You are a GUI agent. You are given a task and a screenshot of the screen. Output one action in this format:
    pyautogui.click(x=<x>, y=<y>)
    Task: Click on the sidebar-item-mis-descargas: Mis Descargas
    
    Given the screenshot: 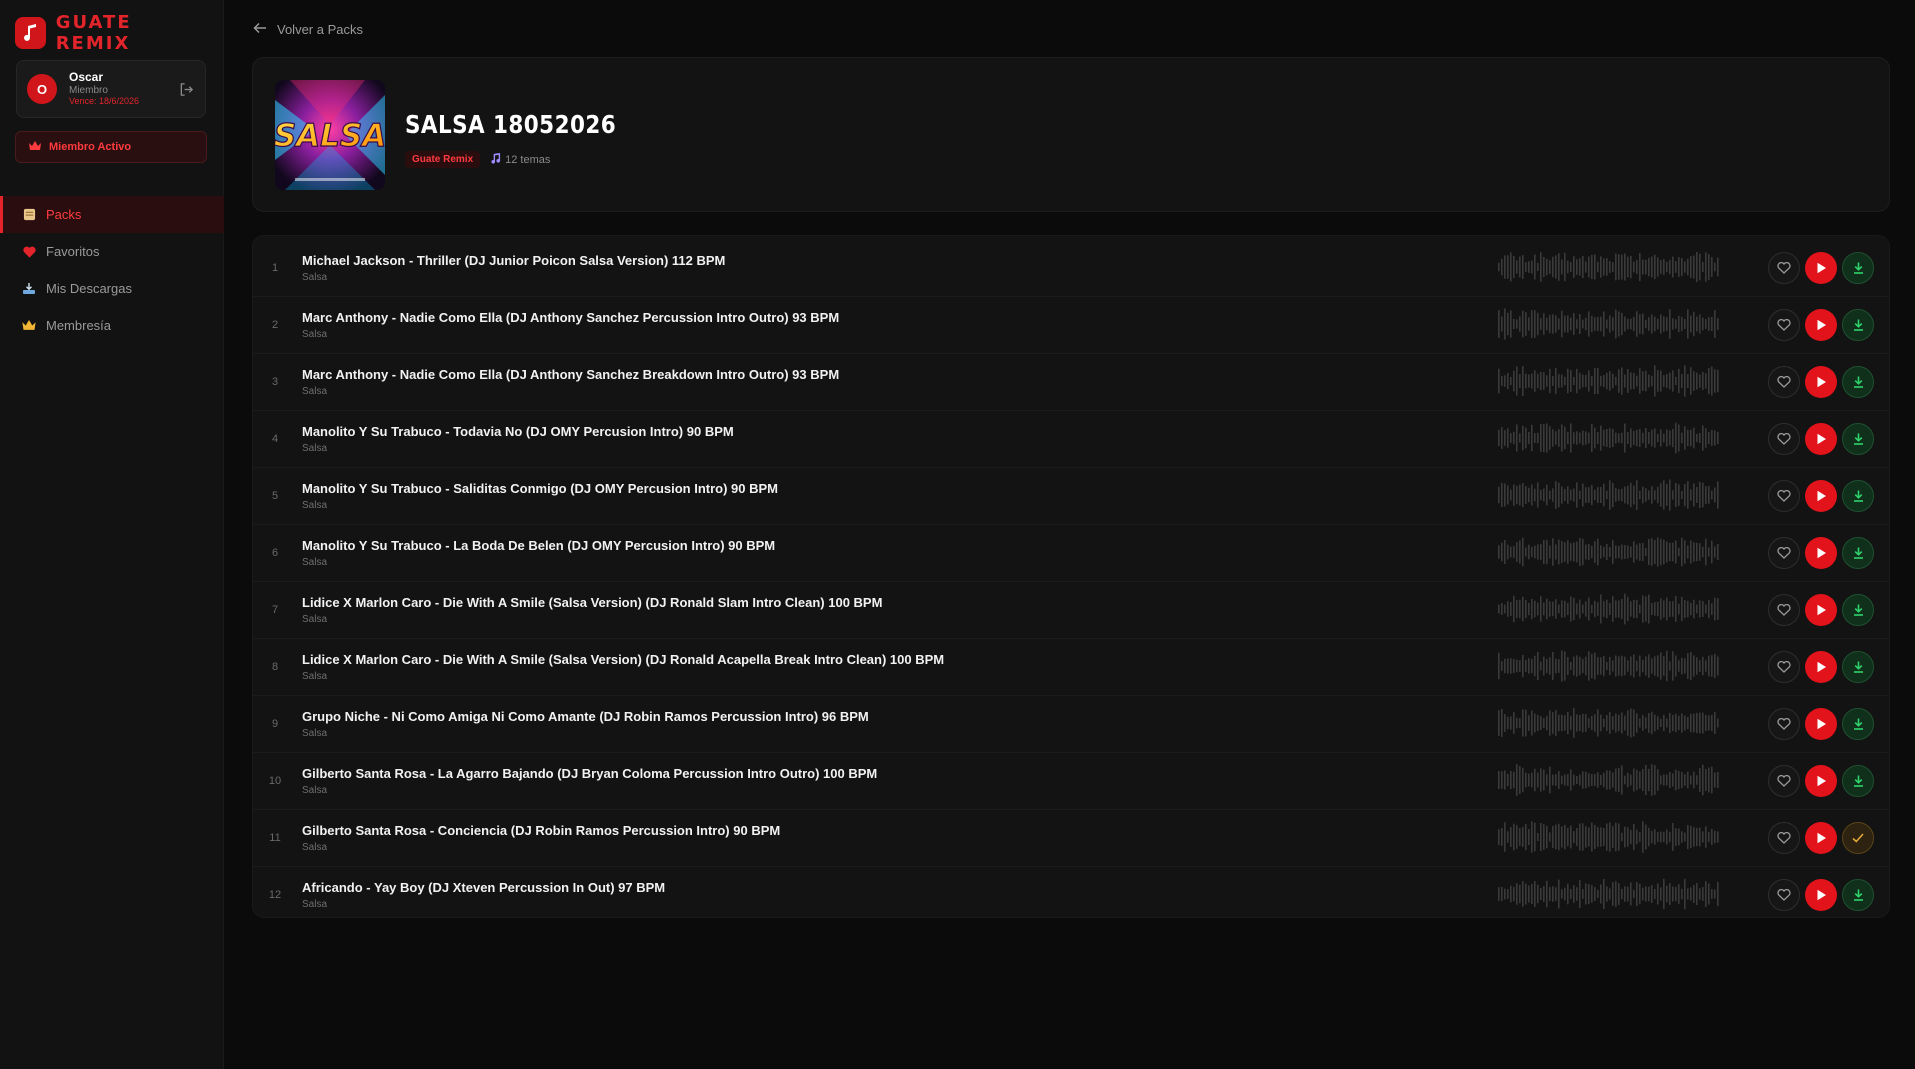 What is the action you would take?
    pyautogui.click(x=112, y=288)
    